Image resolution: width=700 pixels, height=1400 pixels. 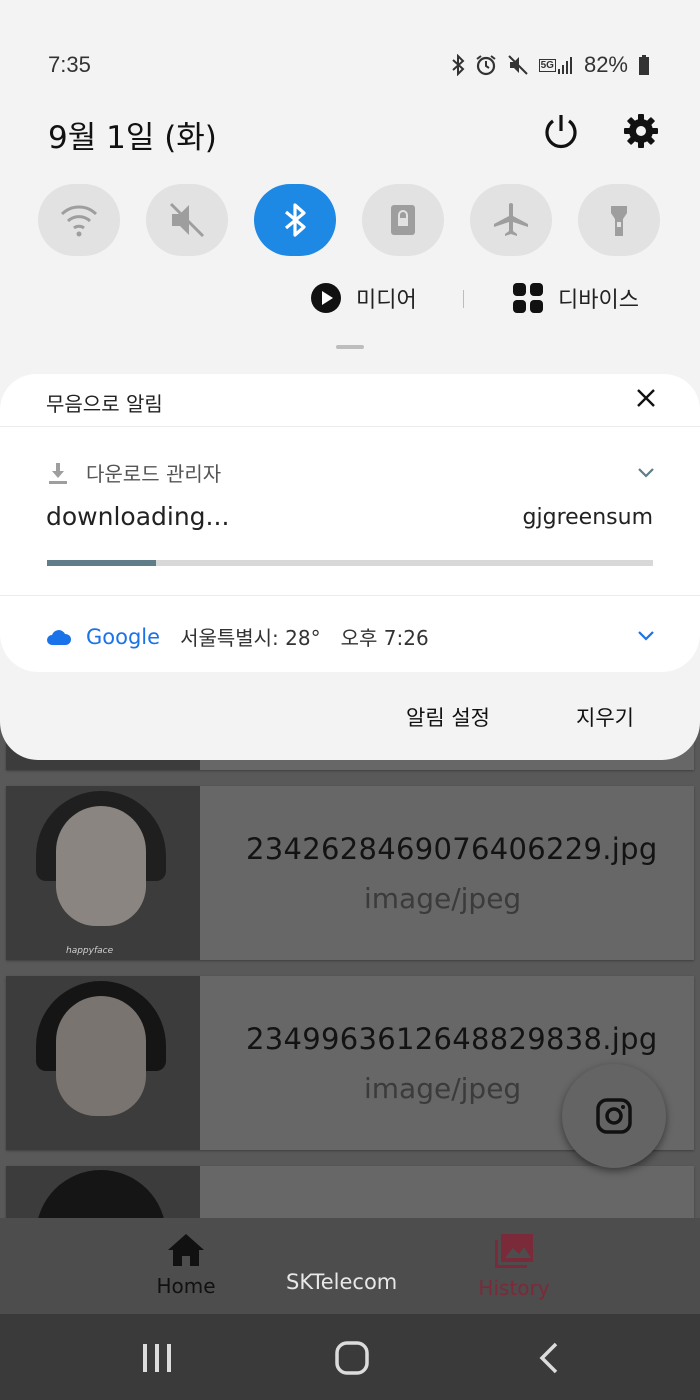 I want to click on nav-home-label: Home, so click(x=186, y=1286).